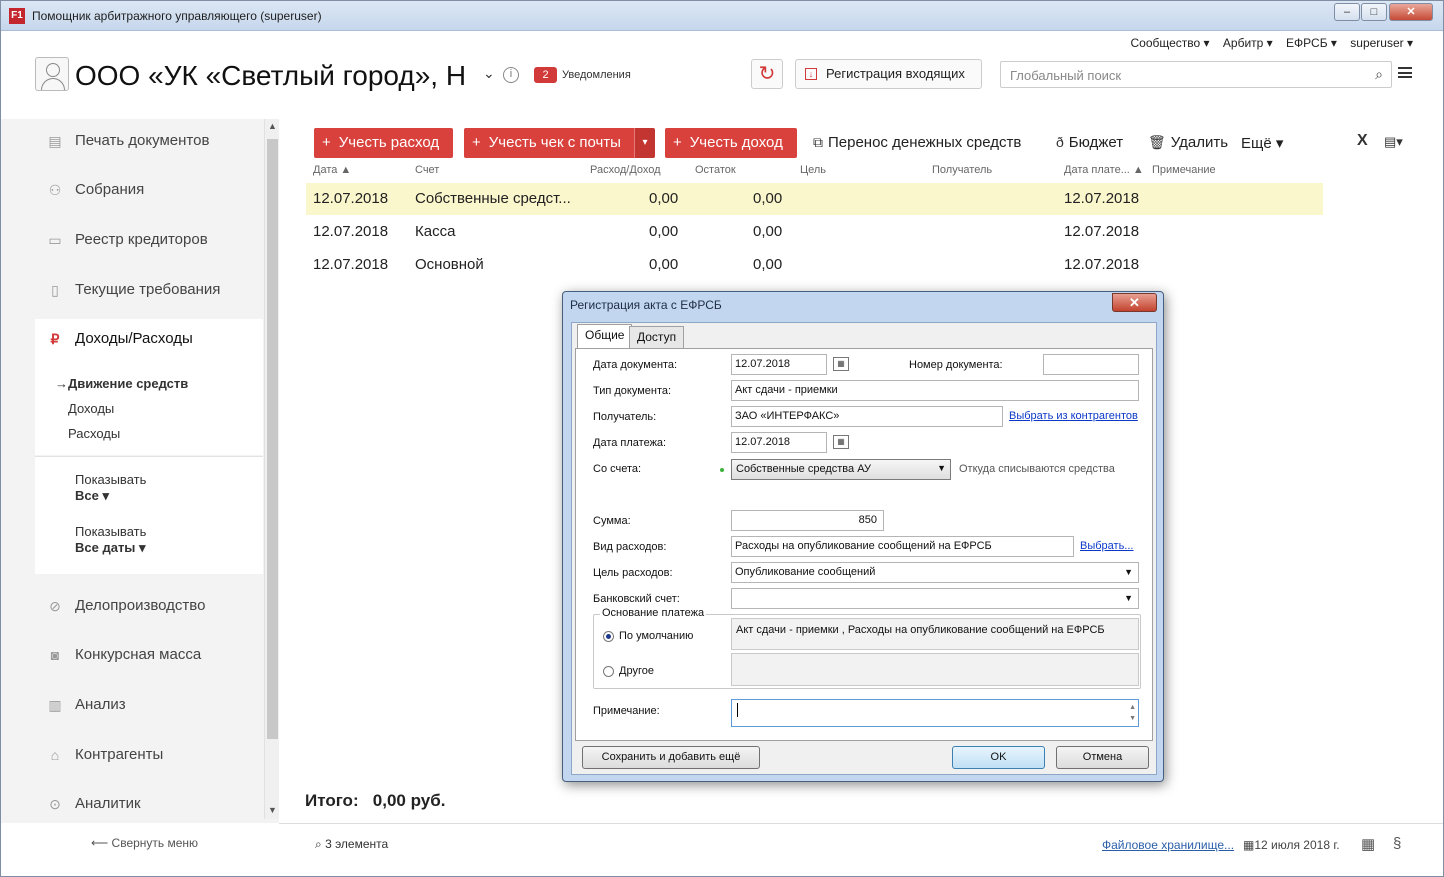  What do you see at coordinates (1411, 12) in the screenshot?
I see `close-window-button: ✕` at bounding box center [1411, 12].